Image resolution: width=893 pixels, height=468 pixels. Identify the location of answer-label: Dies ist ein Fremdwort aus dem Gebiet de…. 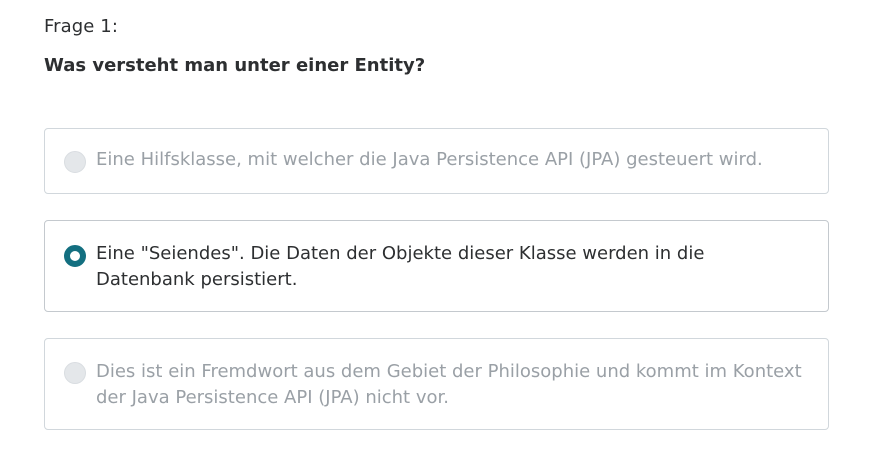
(449, 384).